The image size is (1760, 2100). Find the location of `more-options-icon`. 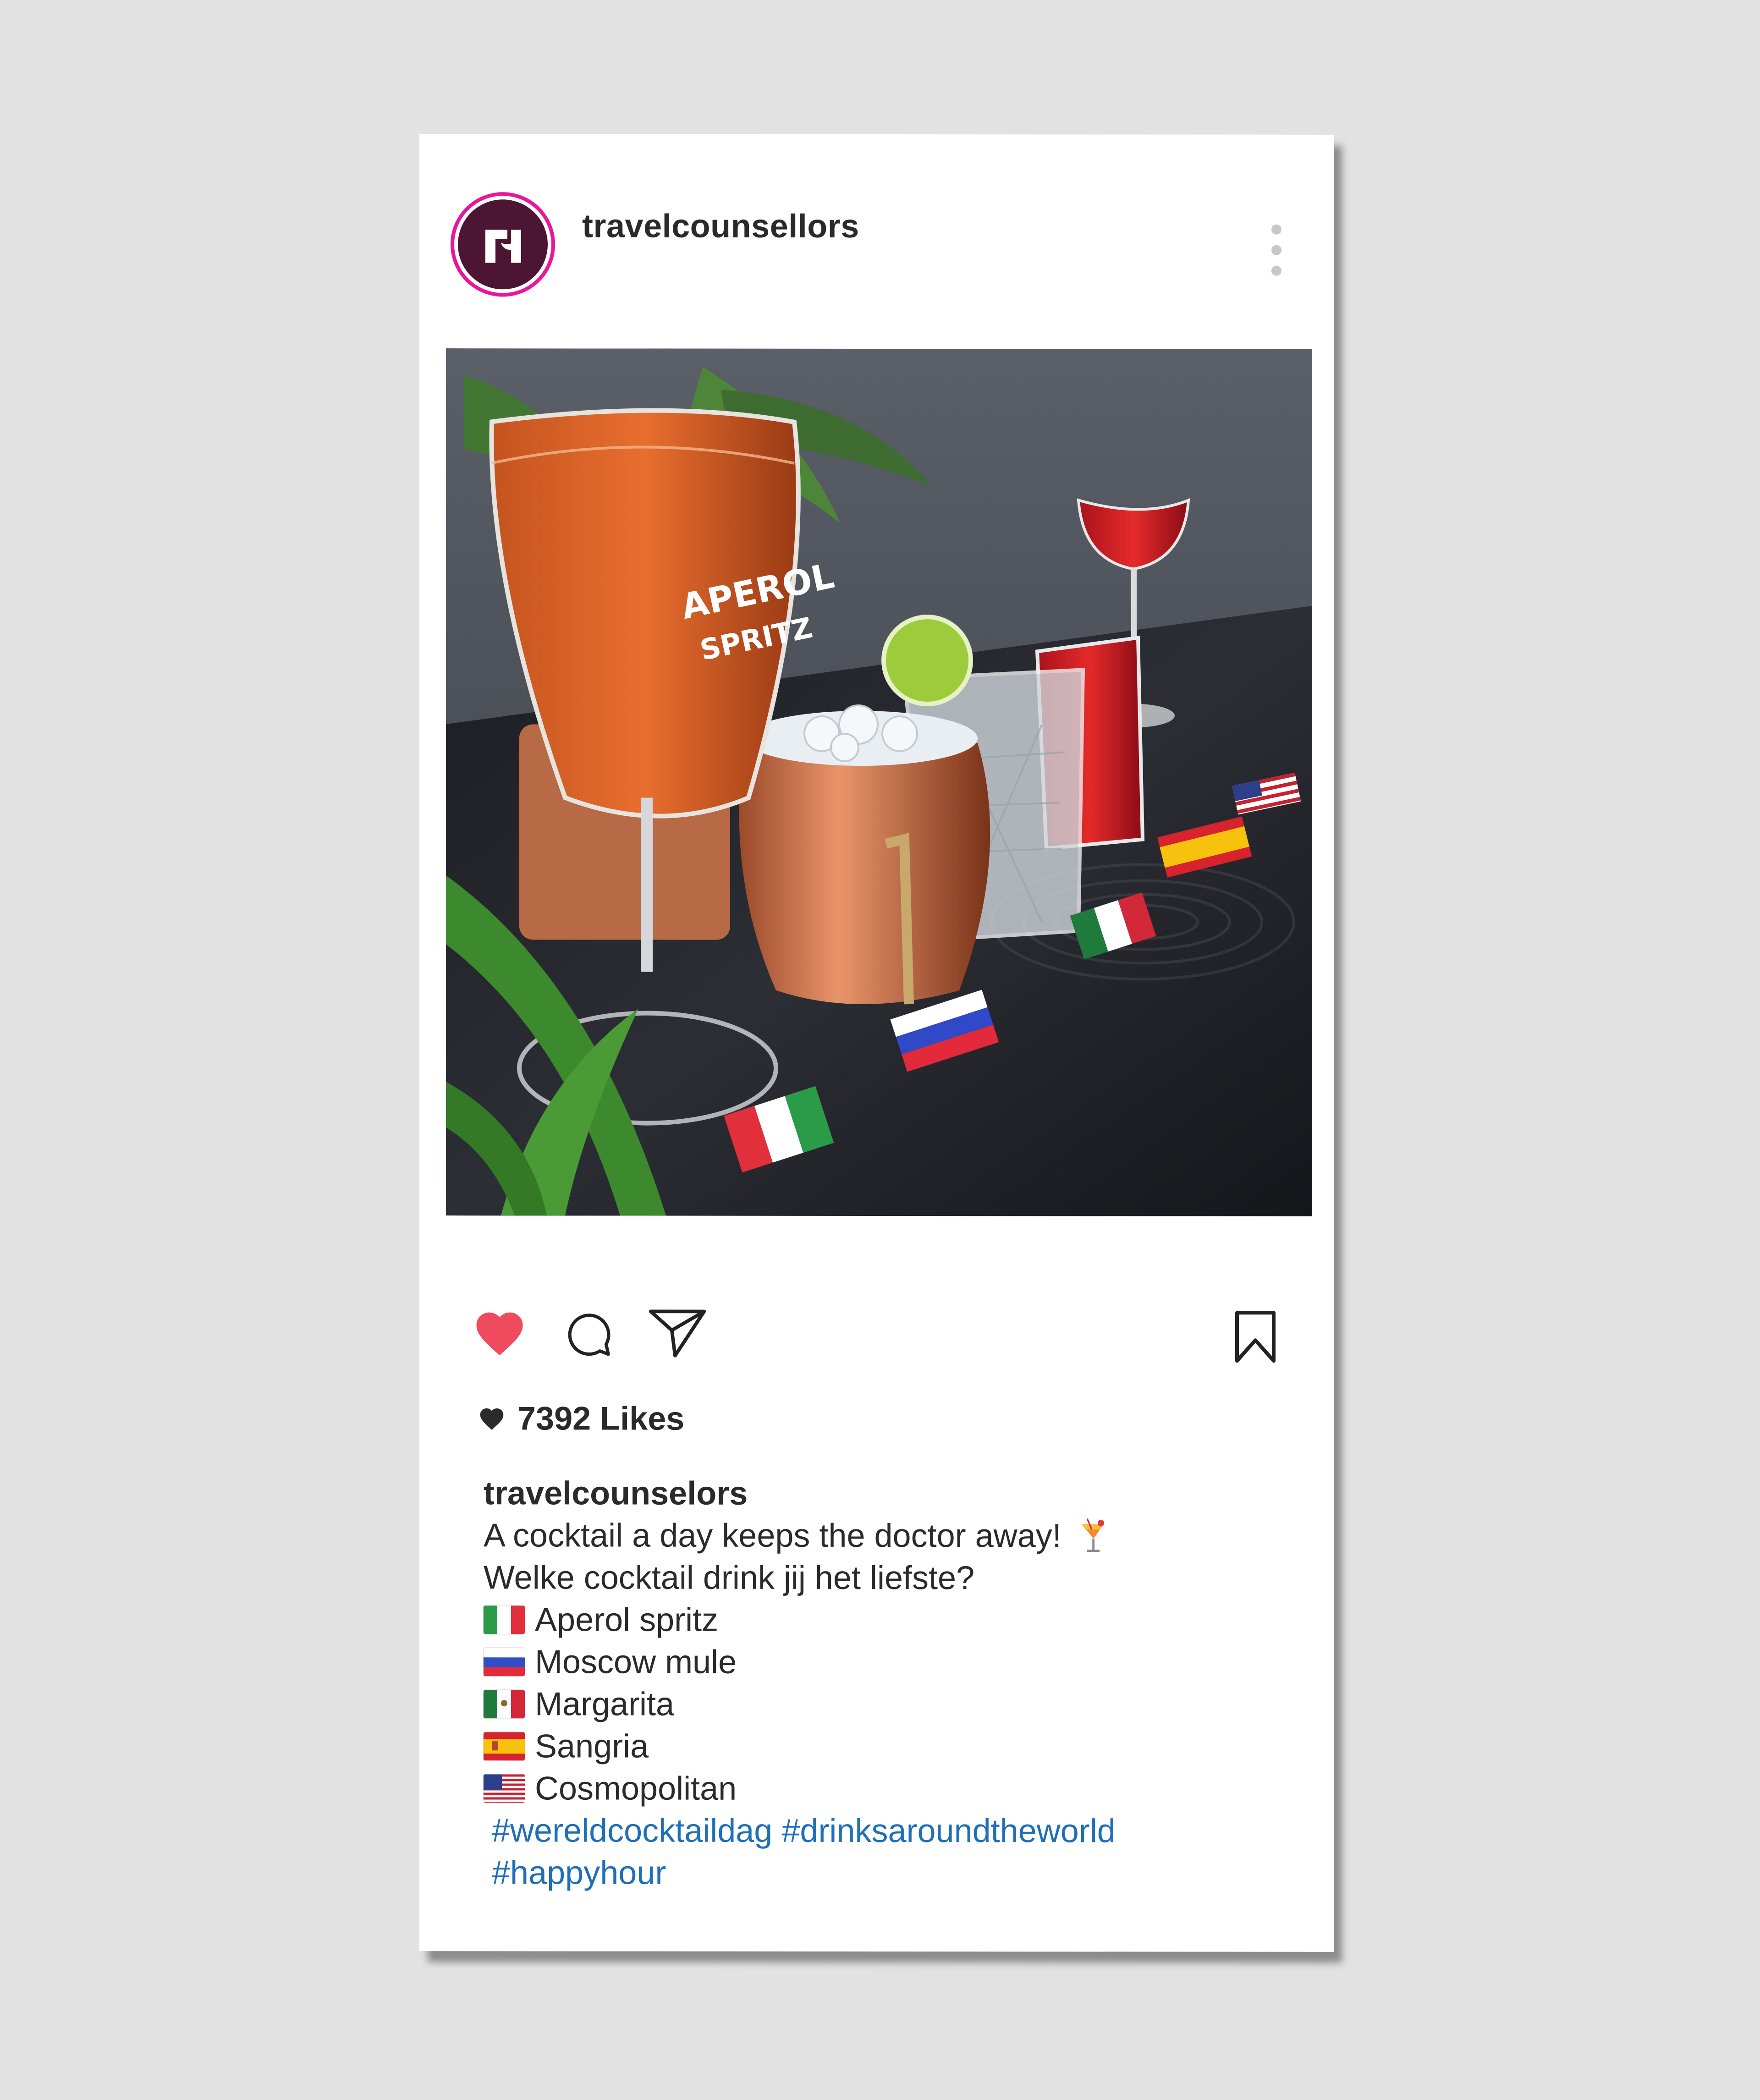

more-options-icon is located at coordinates (1276, 250).